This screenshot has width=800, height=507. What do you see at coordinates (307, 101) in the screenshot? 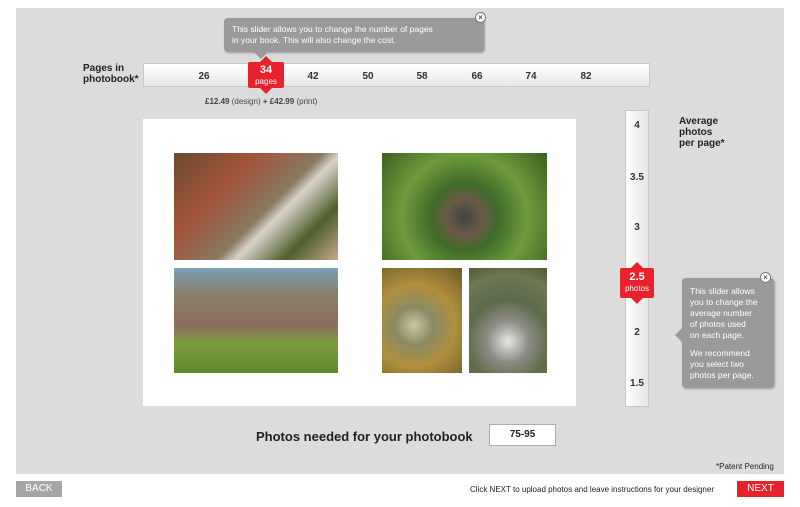
I see `price-print-note: (print)` at bounding box center [307, 101].